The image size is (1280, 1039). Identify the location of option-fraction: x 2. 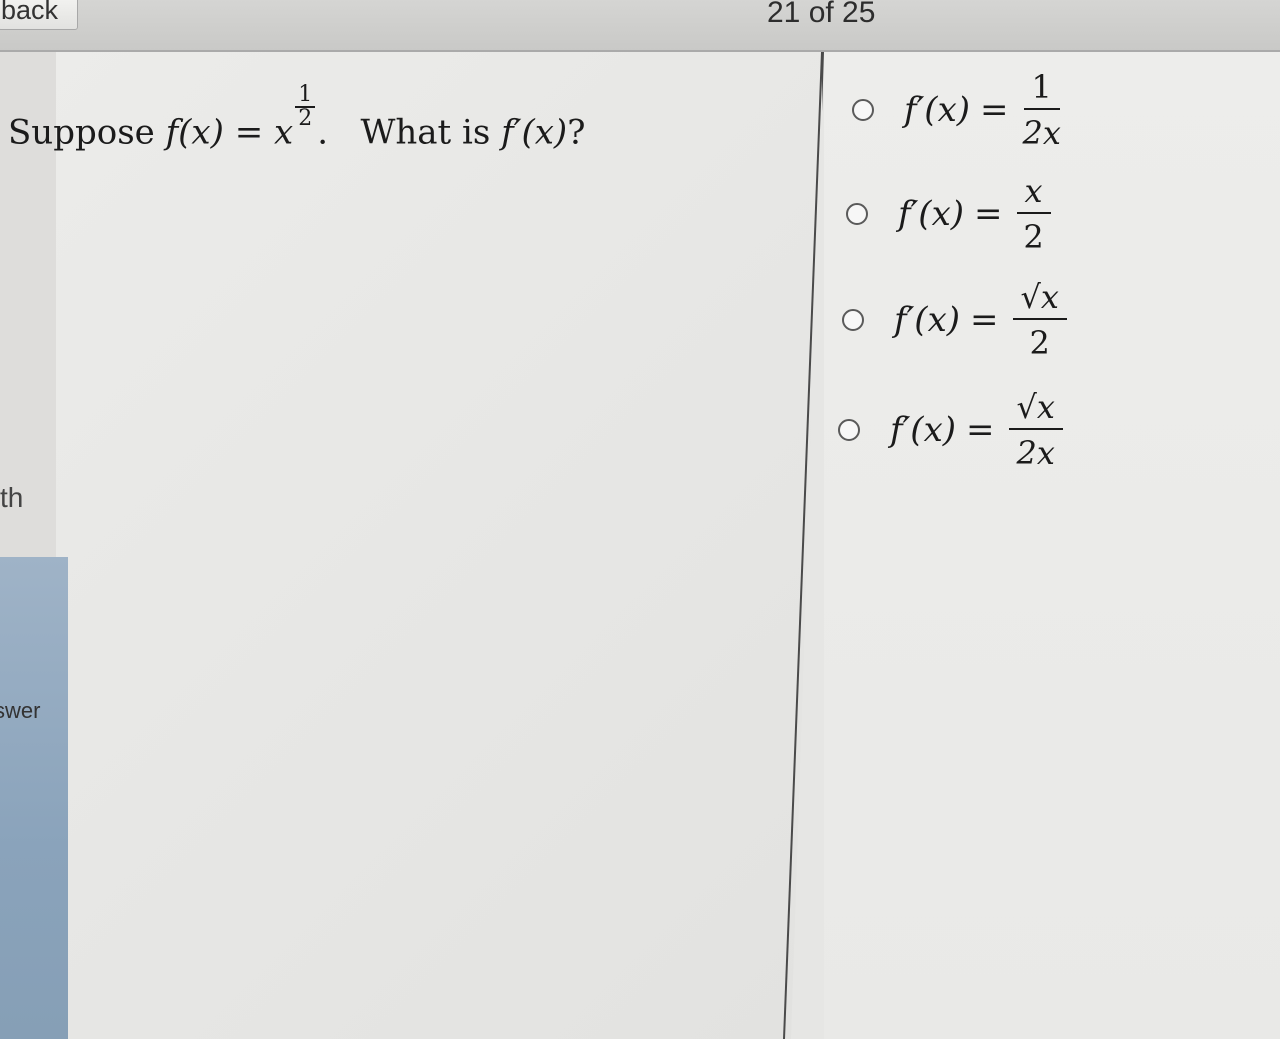
(1033, 214).